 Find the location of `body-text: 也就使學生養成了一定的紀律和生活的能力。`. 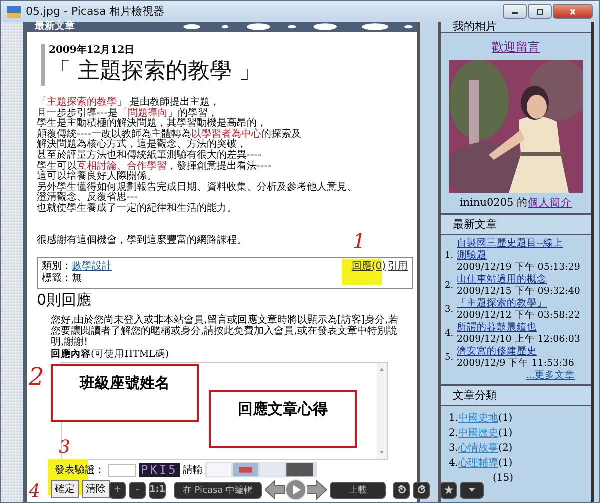

body-text: 也就使學生養成了一定的紀律和生活的能力。 is located at coordinates (137, 209).